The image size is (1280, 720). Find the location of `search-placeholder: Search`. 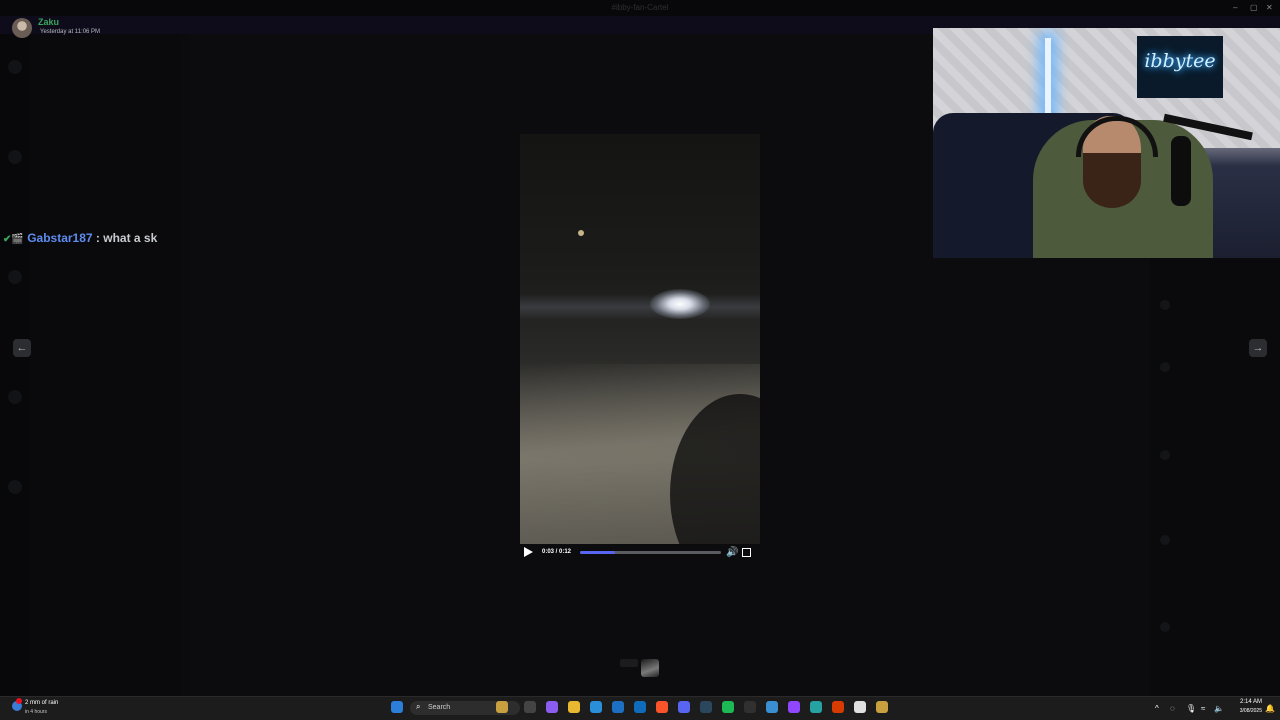

search-placeholder: Search is located at coordinates (439, 707).